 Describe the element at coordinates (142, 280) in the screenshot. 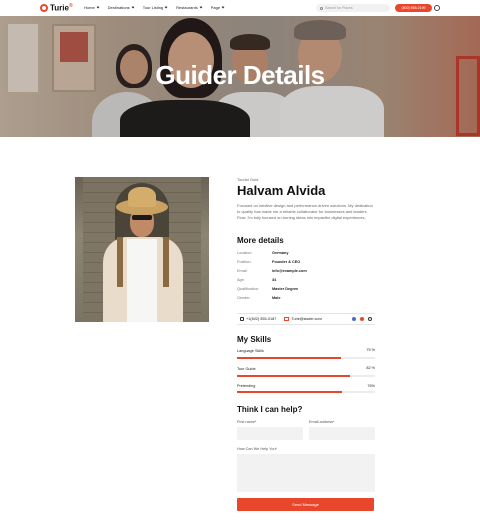

I see `photo-tshirt` at that location.